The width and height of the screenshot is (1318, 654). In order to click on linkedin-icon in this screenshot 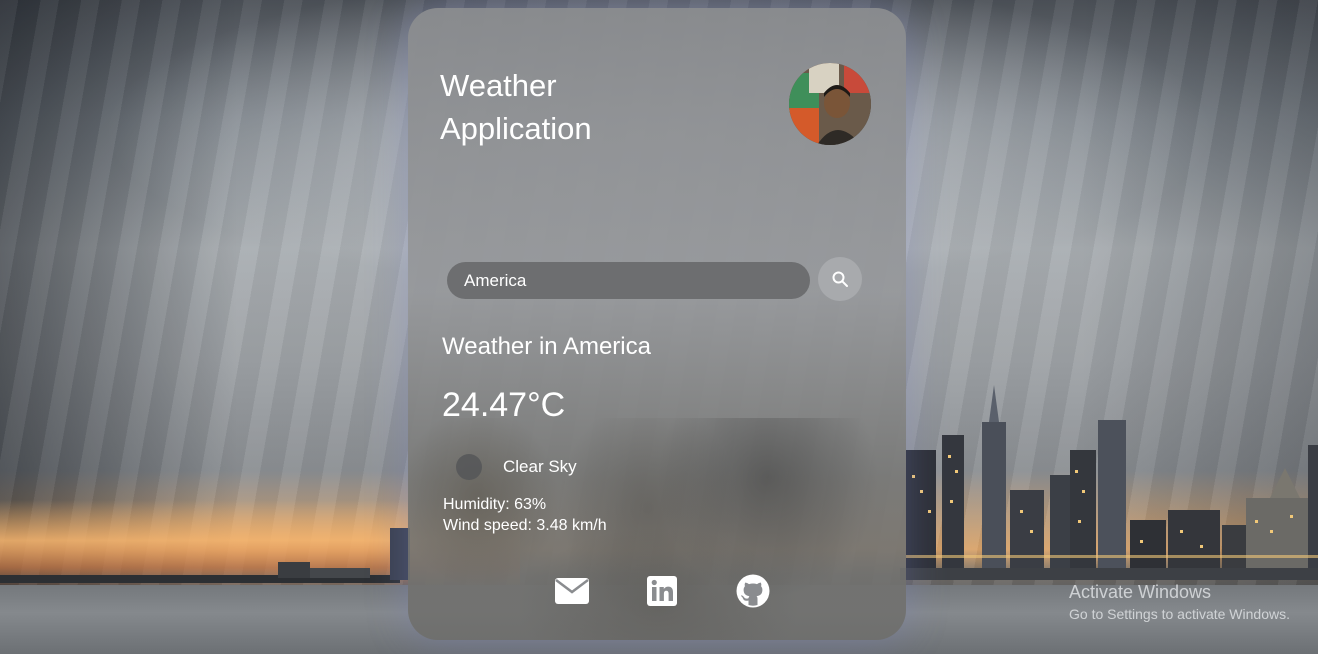, I will do `click(662, 591)`.